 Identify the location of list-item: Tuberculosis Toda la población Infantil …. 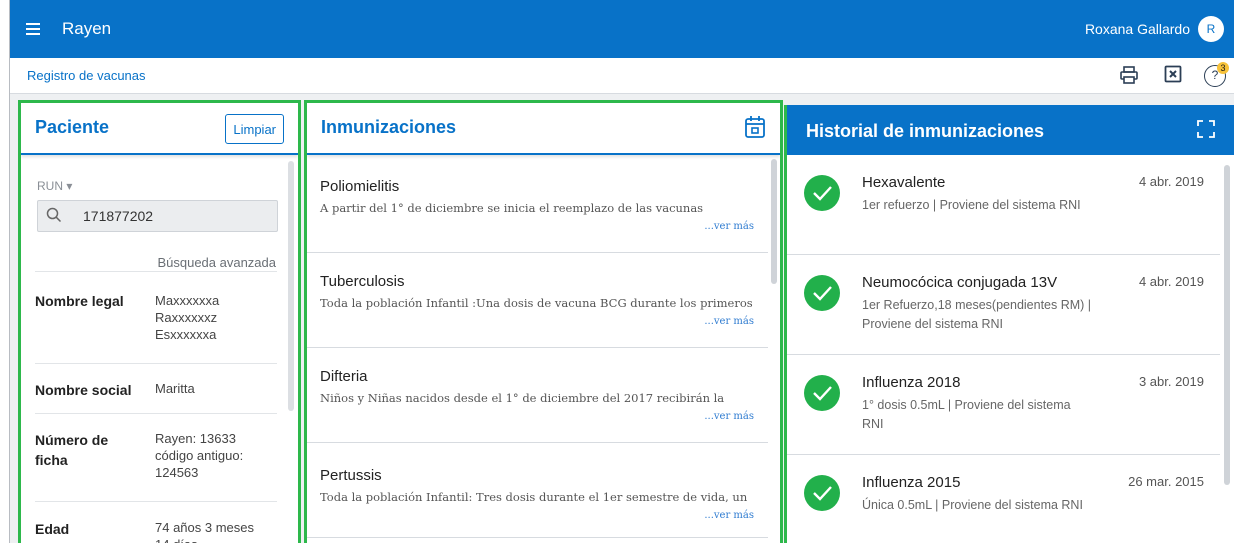
(537, 300).